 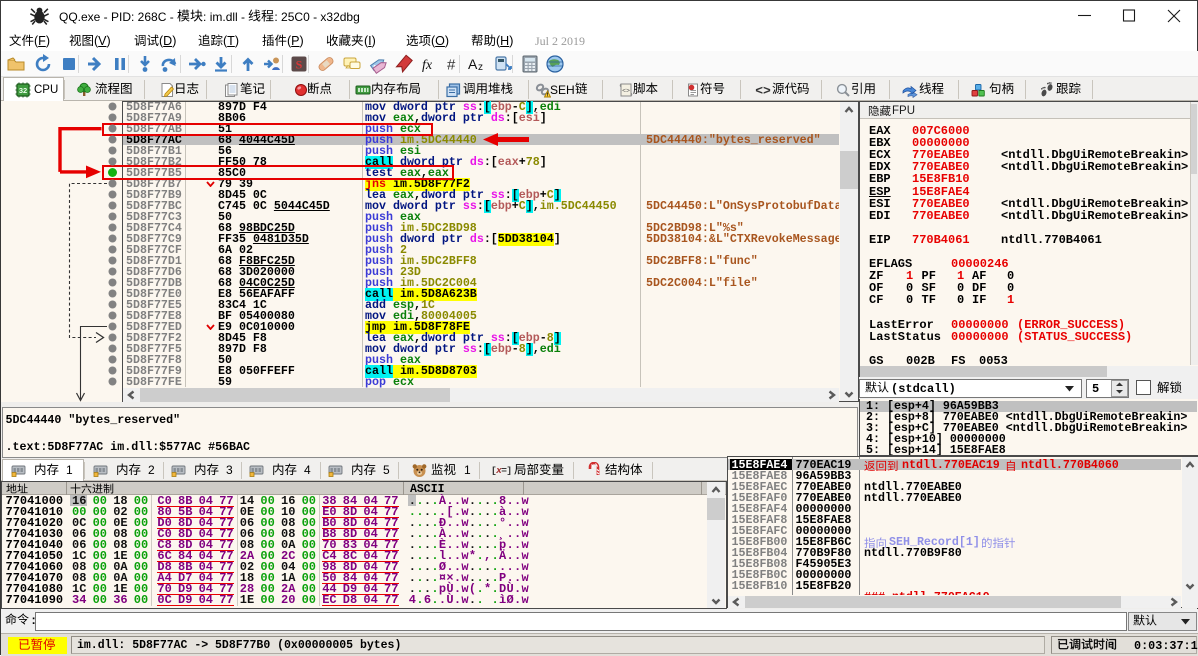 I want to click on svg-text: S, so click(x=299, y=65).